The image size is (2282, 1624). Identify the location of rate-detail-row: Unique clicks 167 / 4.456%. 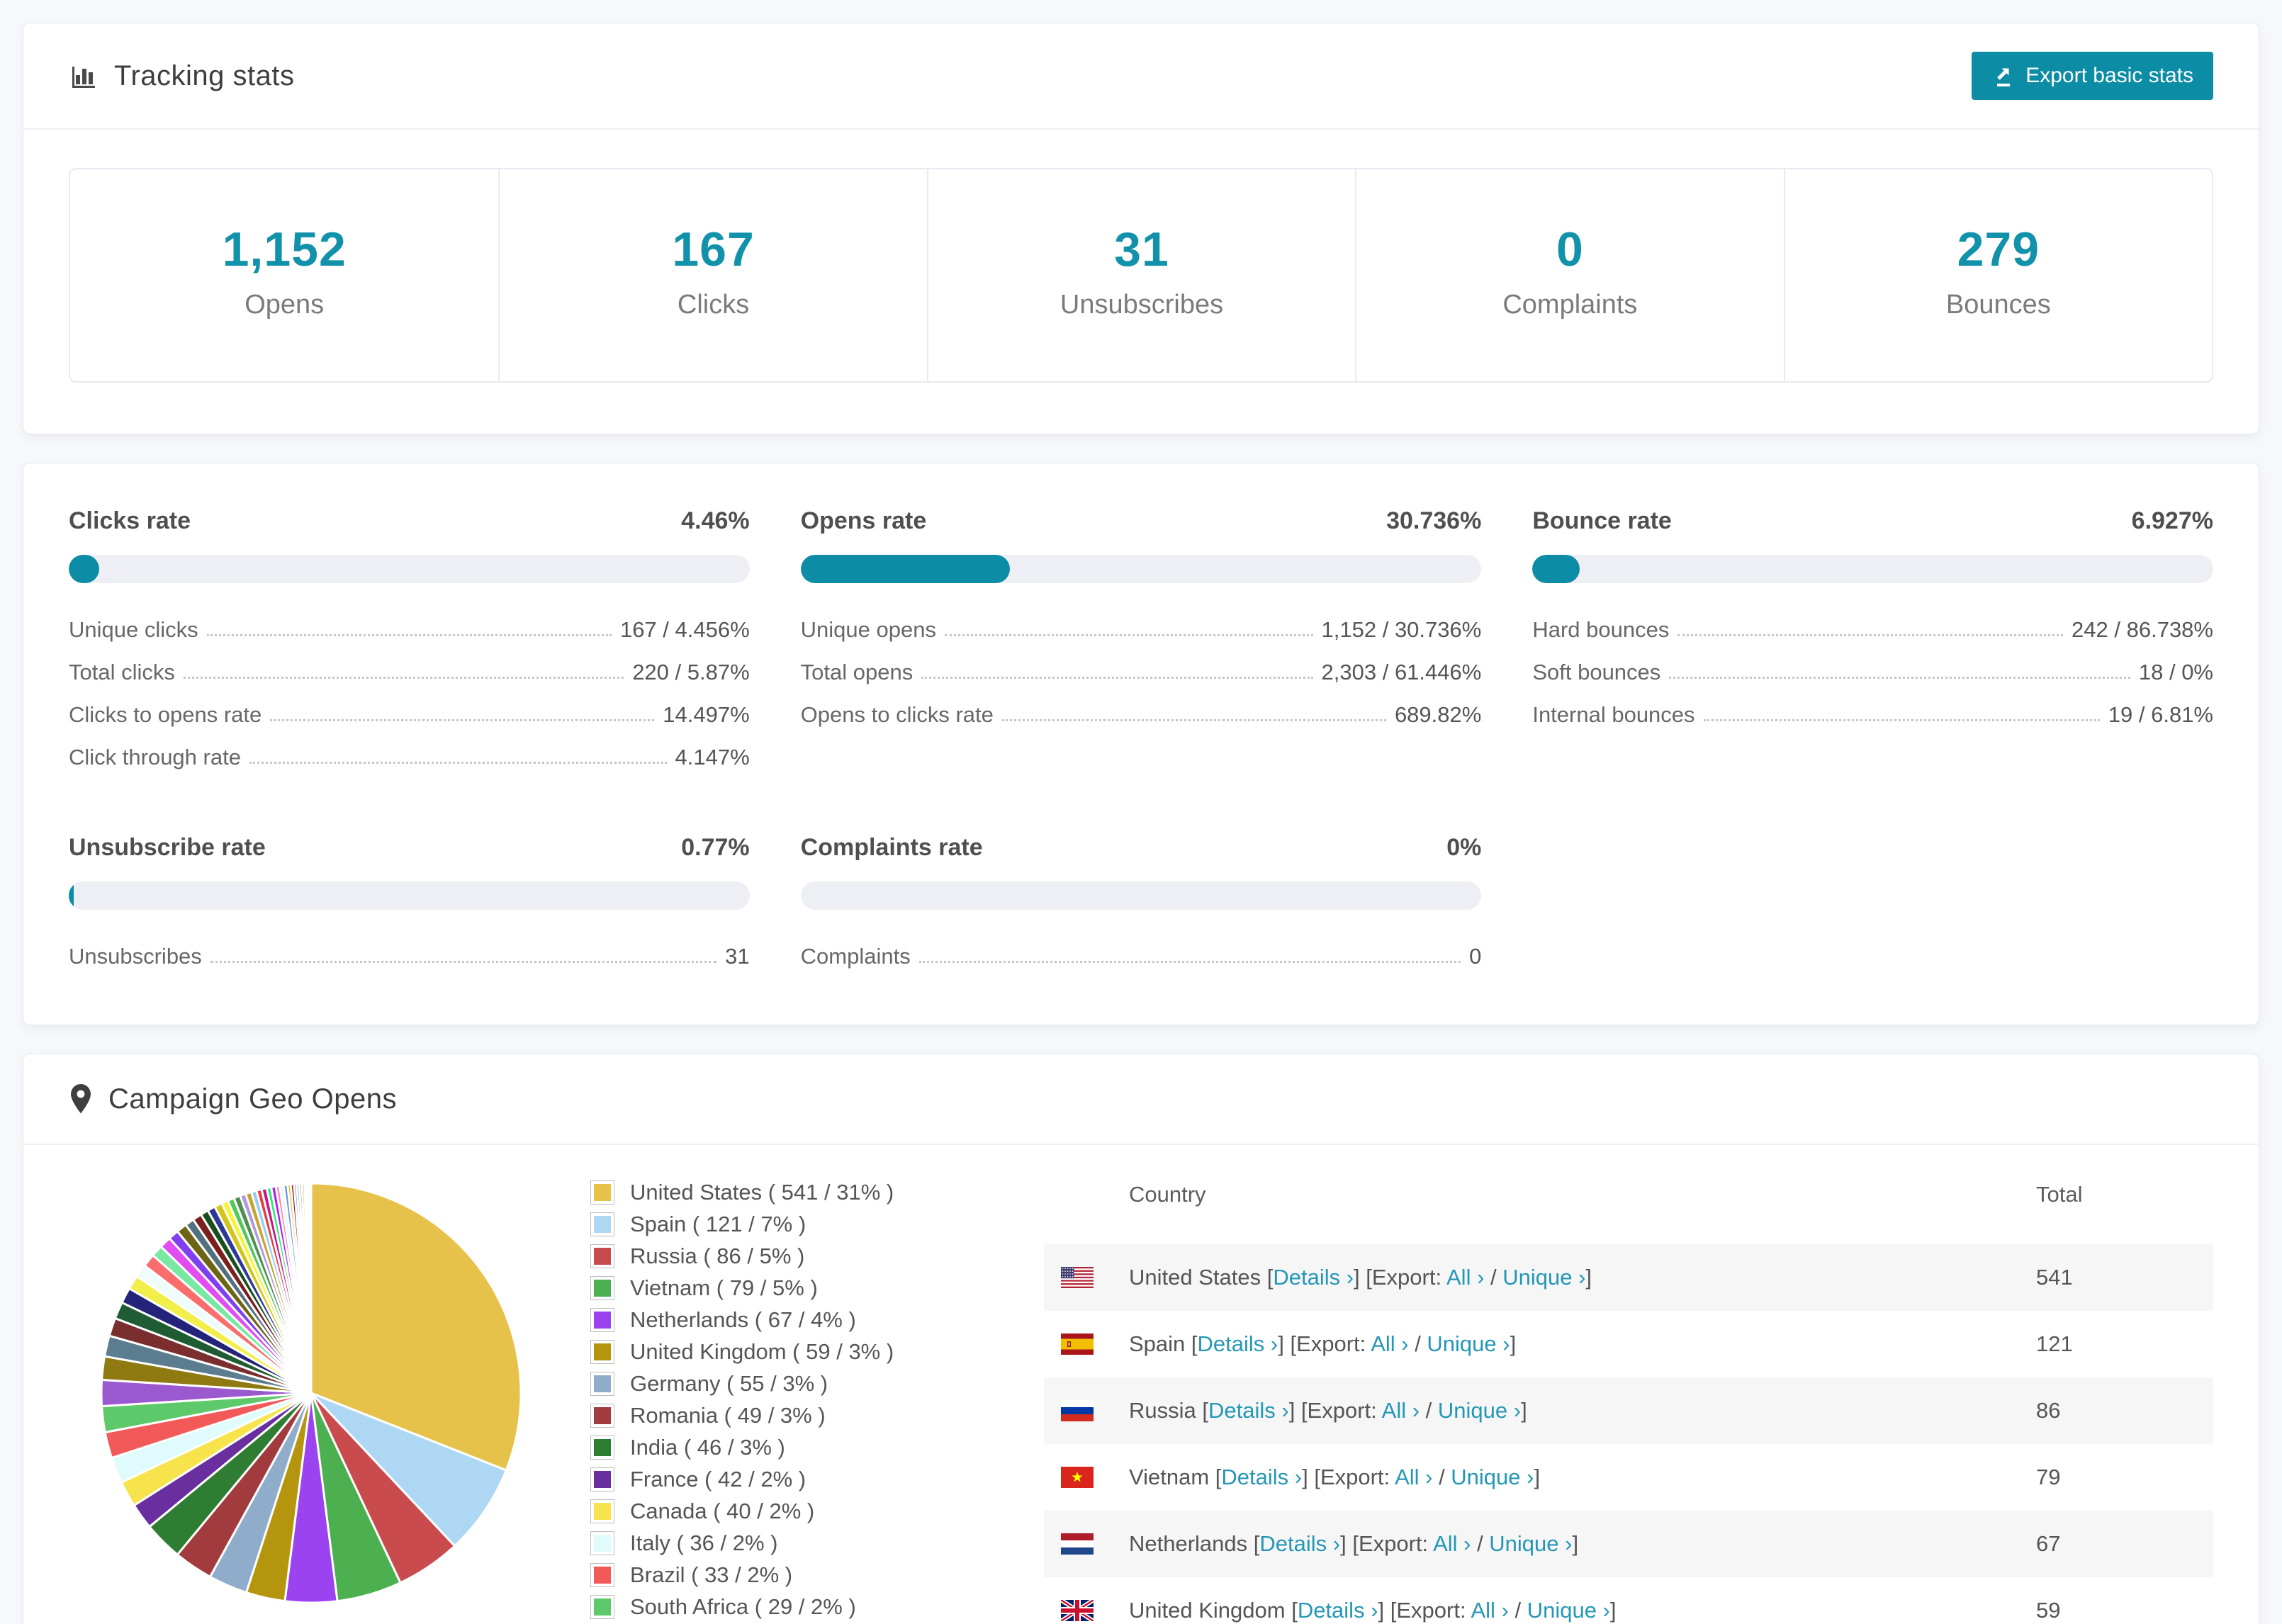
(409, 630).